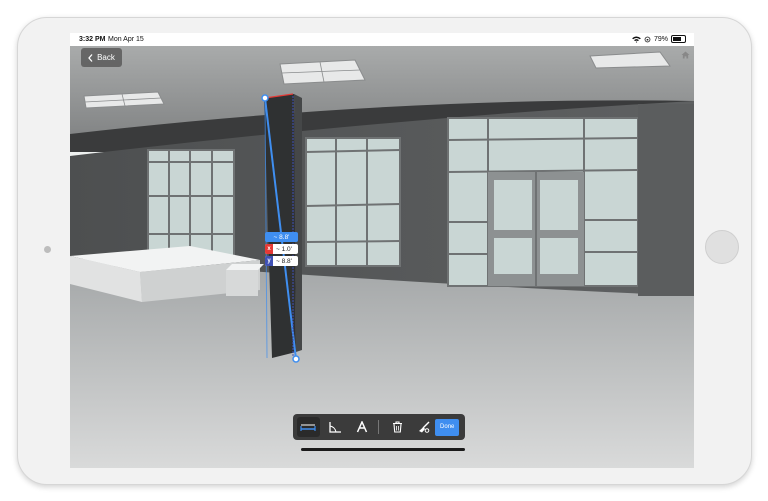  What do you see at coordinates (92, 39) in the screenshot?
I see `status-time: 3:32 PM` at bounding box center [92, 39].